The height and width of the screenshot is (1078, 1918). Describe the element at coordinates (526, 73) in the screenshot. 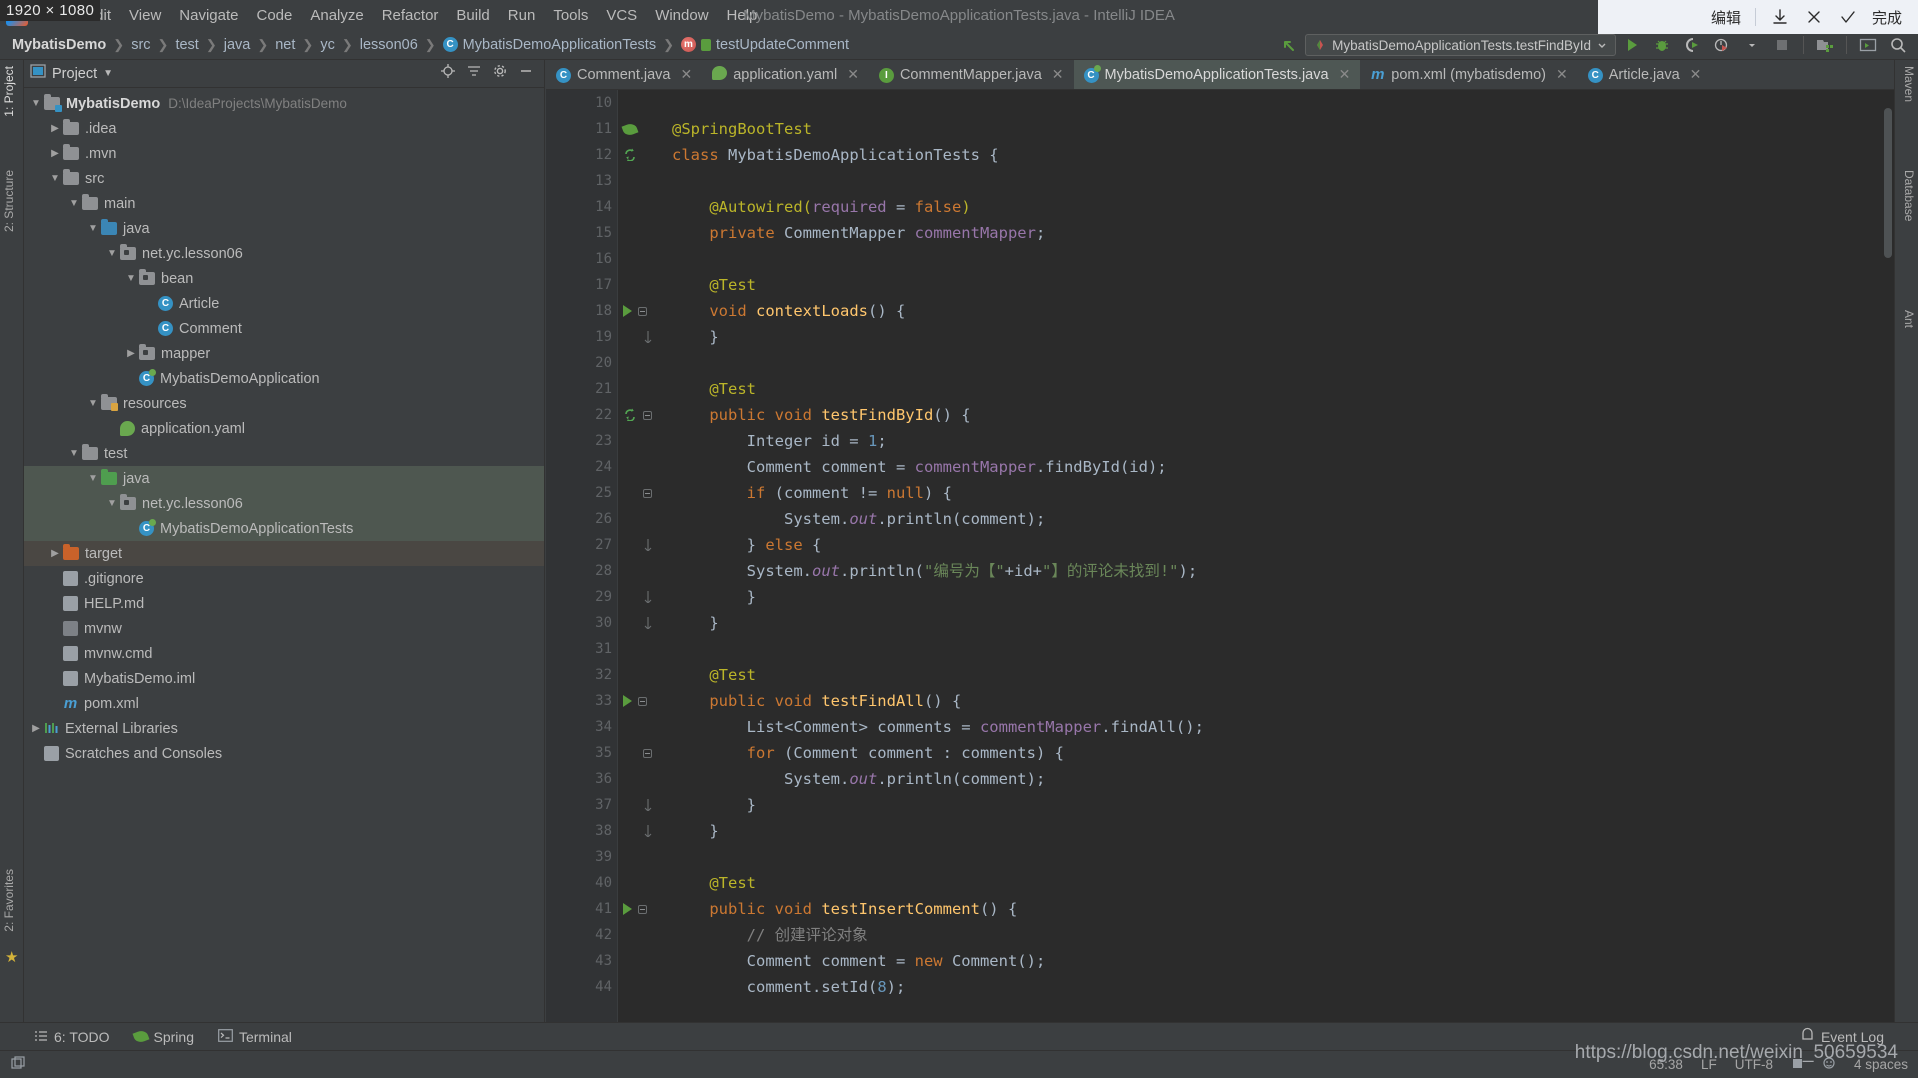

I see `hide-panel-icon` at that location.